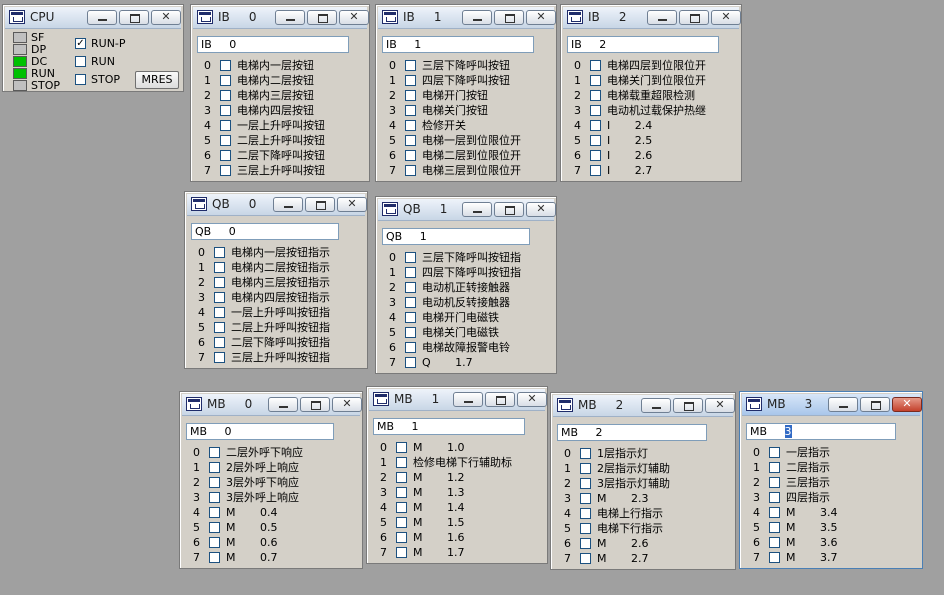 The height and width of the screenshot is (595, 944). I want to click on window-titlebar: MB 1 ✕, so click(458, 400).